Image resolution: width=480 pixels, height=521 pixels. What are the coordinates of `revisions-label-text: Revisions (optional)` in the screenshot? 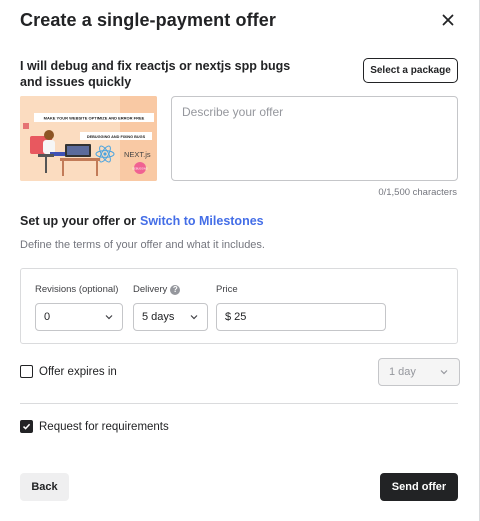 It's located at (77, 289).